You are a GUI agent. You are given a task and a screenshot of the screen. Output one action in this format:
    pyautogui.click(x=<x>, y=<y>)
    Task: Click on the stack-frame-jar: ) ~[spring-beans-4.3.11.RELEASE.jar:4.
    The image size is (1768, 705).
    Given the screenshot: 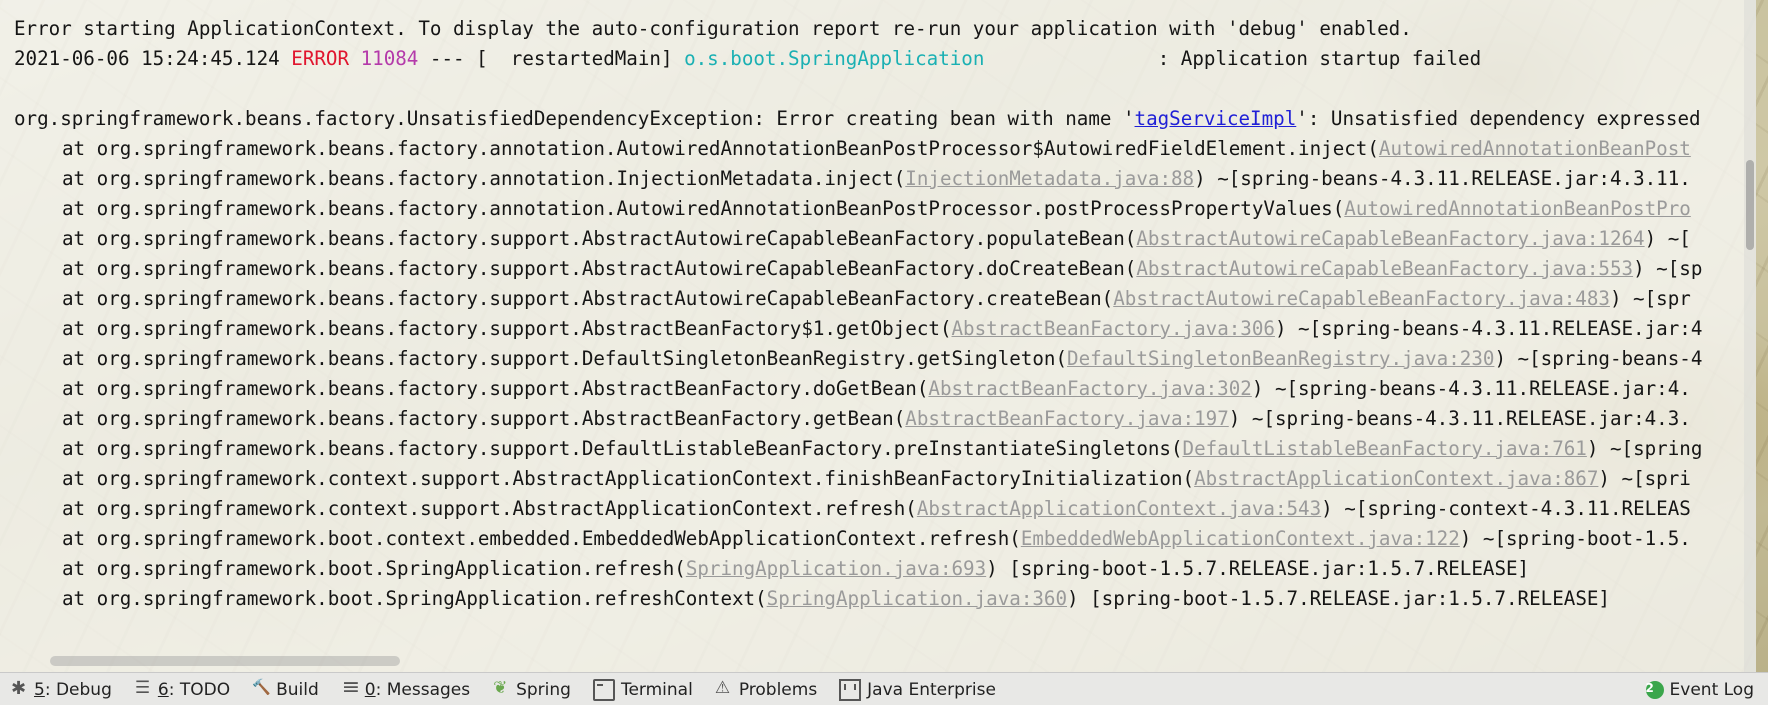 What is the action you would take?
    pyautogui.click(x=1471, y=388)
    